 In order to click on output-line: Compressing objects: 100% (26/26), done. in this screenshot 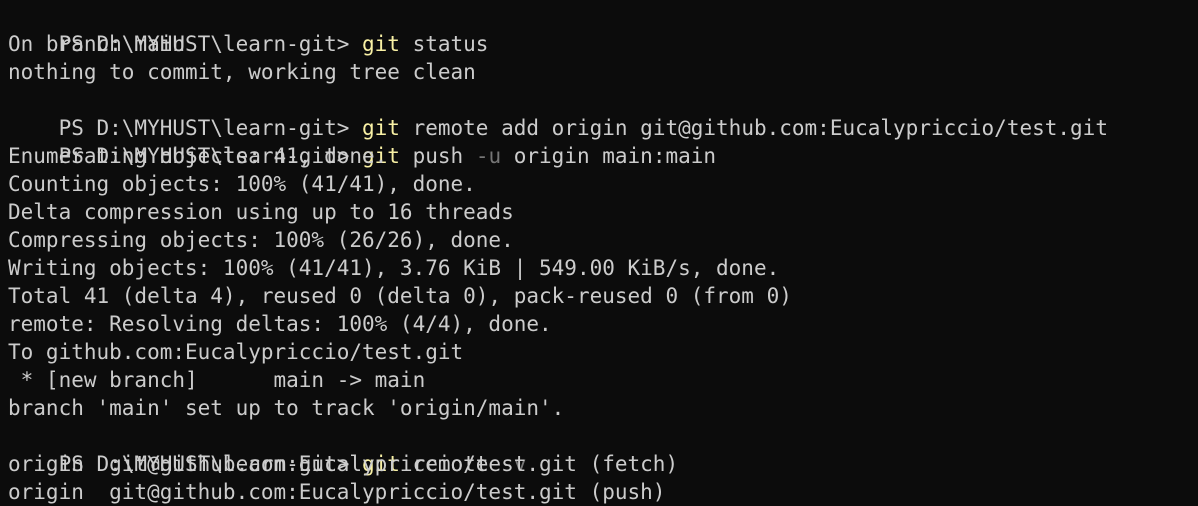, I will do `click(261, 240)`.